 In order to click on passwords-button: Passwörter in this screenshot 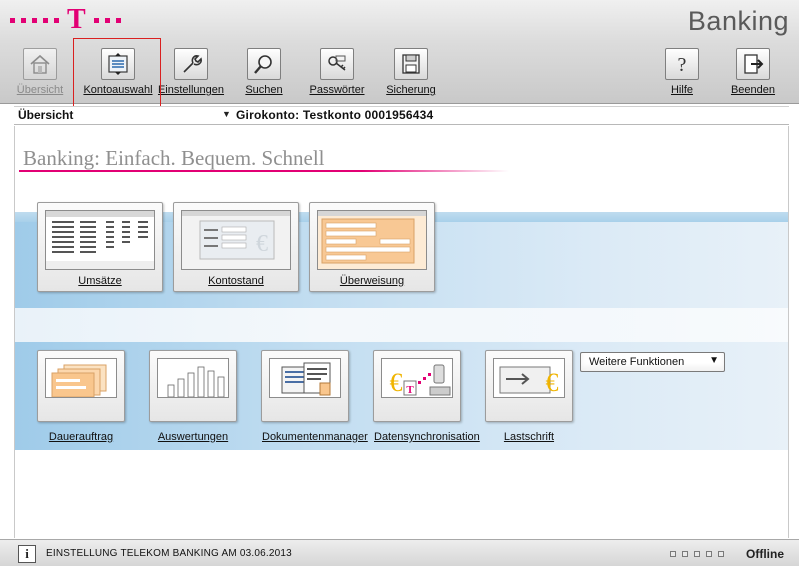, I will do `click(337, 74)`.